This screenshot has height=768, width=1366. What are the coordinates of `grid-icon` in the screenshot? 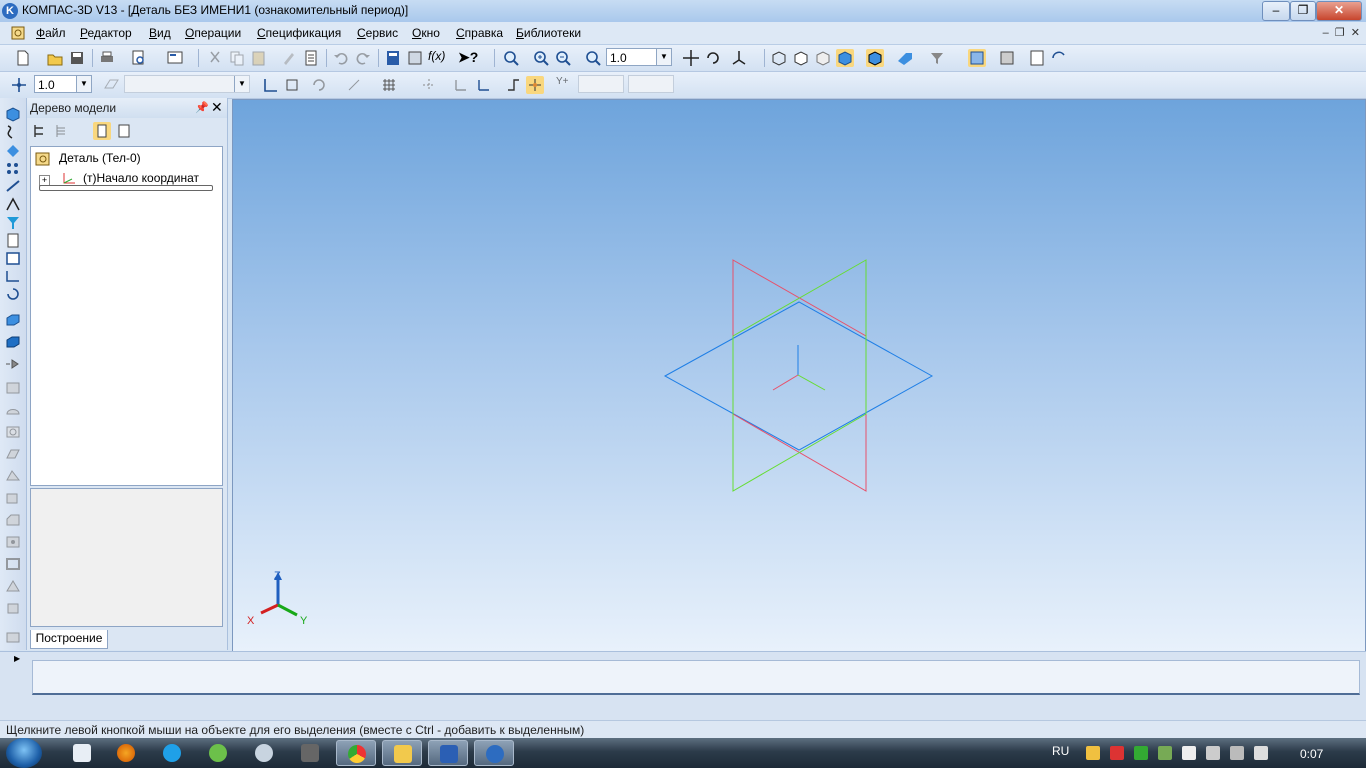 It's located at (389, 85).